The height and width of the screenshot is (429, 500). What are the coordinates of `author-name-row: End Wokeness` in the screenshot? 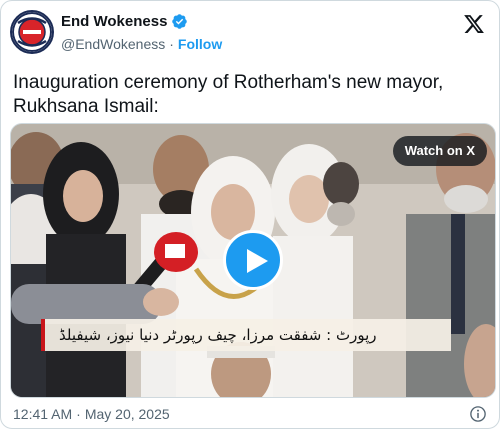 It's located at (124, 21).